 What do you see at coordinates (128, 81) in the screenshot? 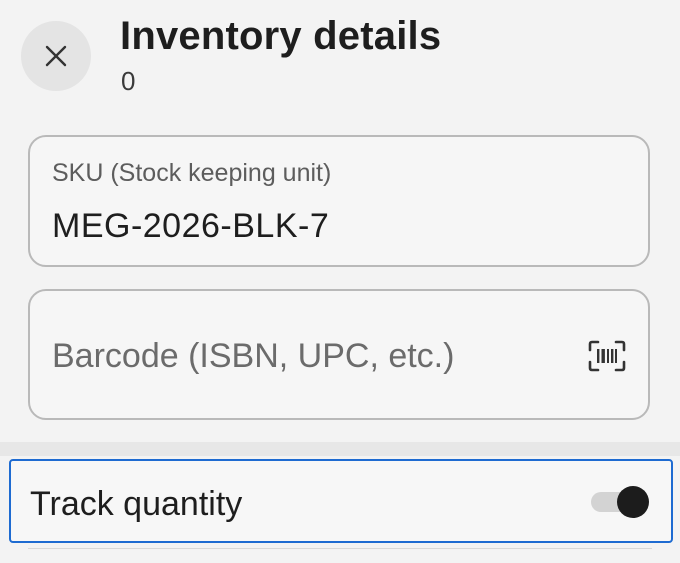
I see `page-subtitle: 0` at bounding box center [128, 81].